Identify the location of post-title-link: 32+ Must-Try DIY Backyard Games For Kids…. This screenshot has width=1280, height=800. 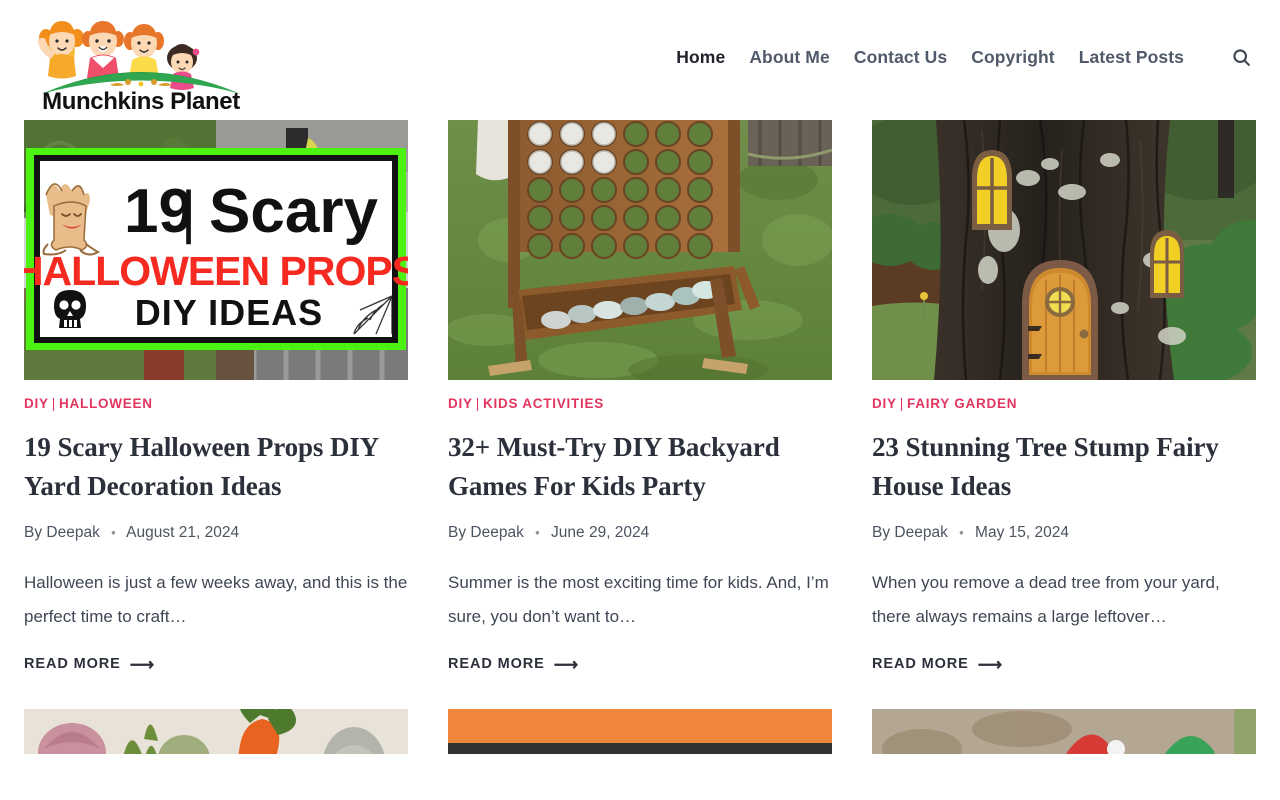
(614, 467).